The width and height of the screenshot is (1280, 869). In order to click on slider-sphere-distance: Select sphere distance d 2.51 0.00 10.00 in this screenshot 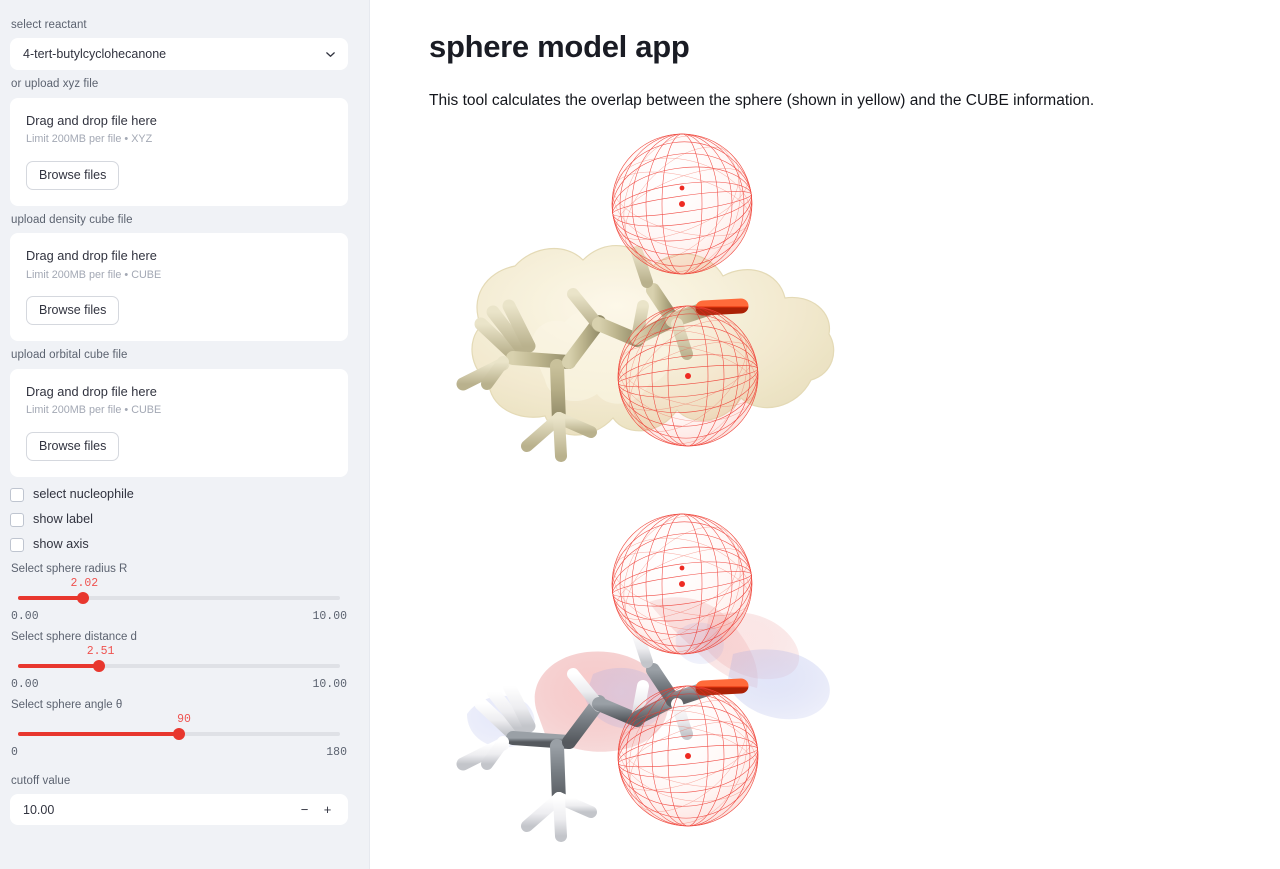, I will do `click(179, 661)`.